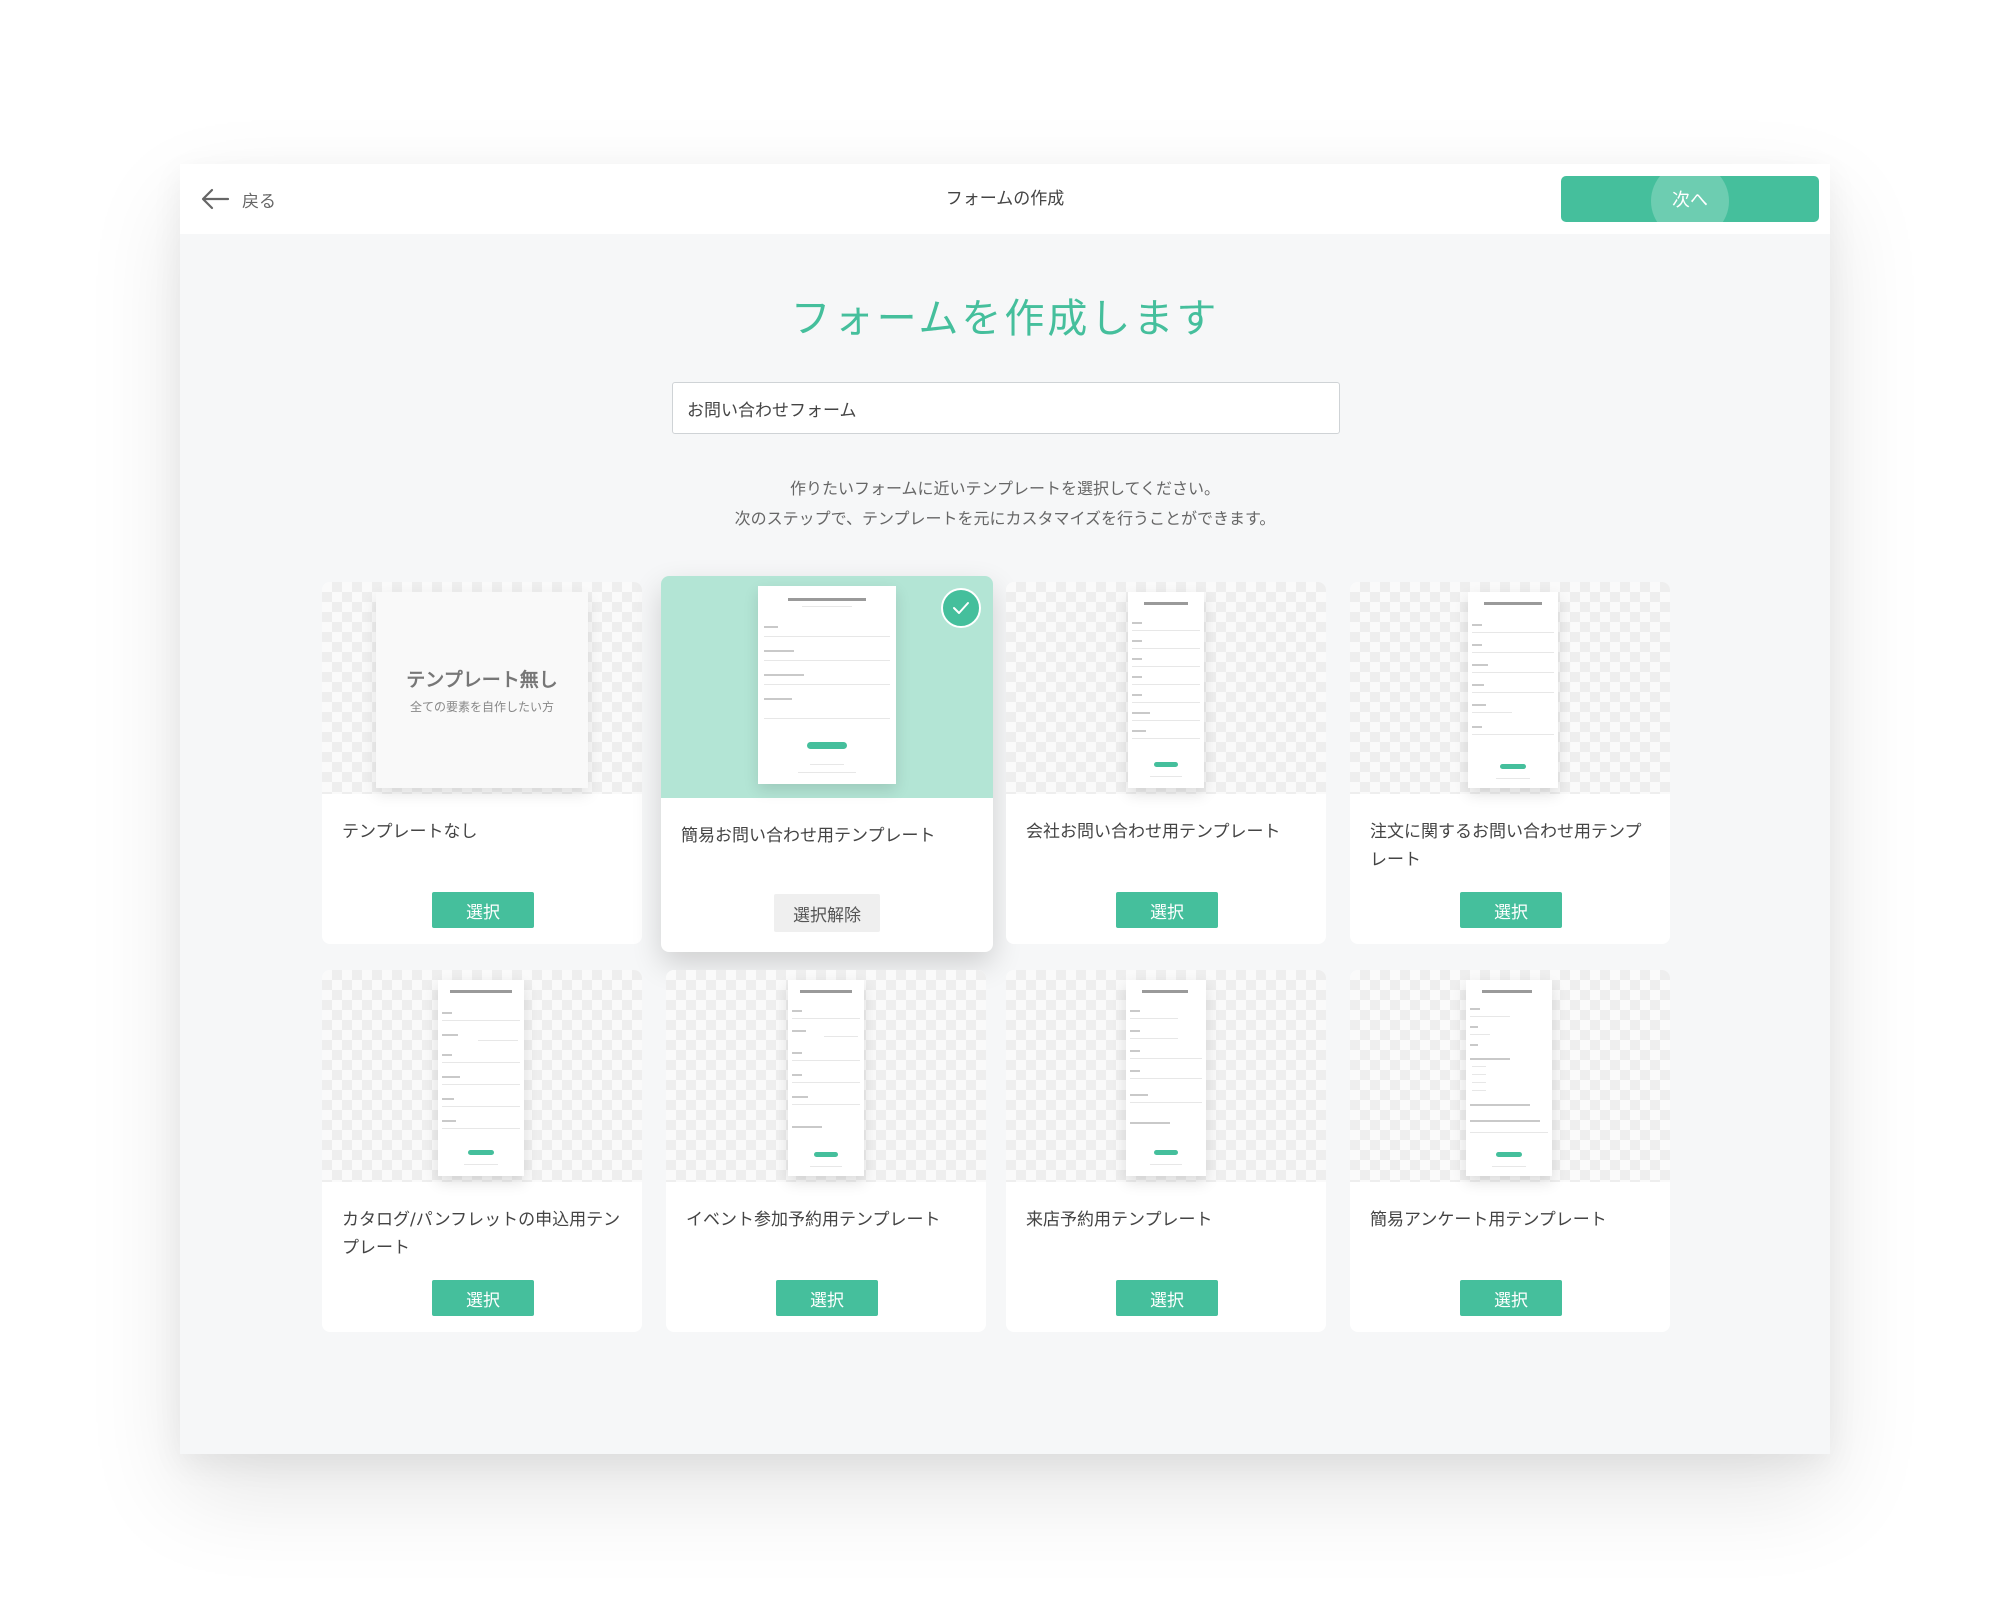 The width and height of the screenshot is (2000, 1608). Describe the element at coordinates (410, 832) in the screenshot. I see `template-name: テンプレートなし` at that location.